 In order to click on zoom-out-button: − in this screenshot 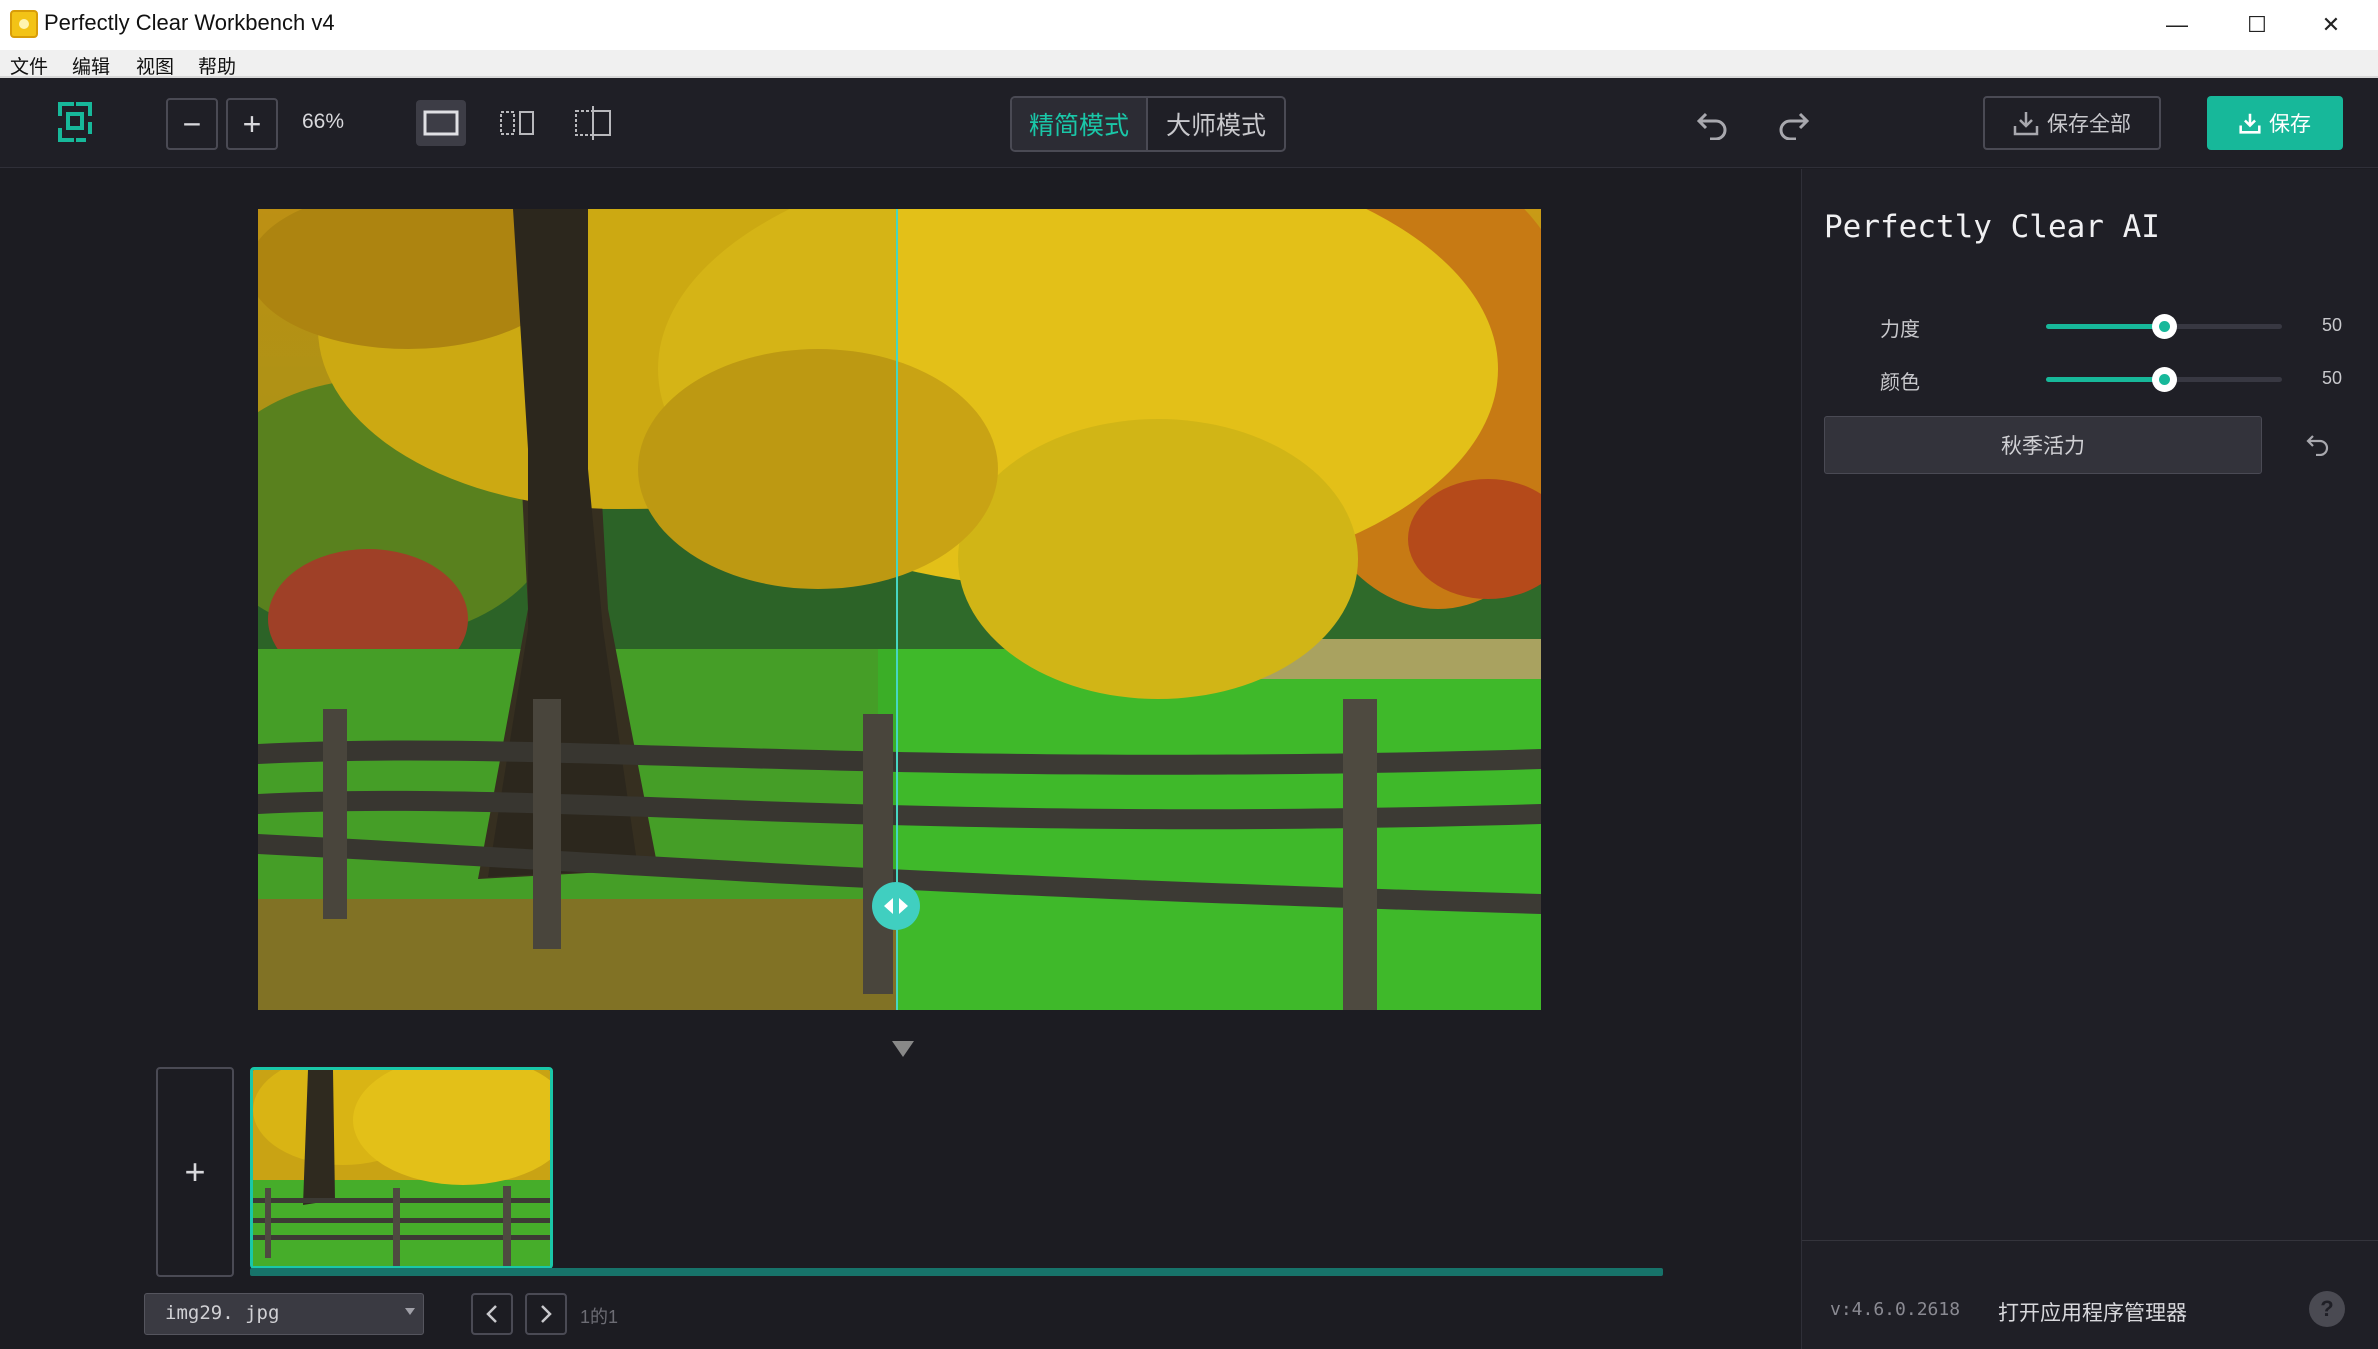, I will do `click(192, 124)`.